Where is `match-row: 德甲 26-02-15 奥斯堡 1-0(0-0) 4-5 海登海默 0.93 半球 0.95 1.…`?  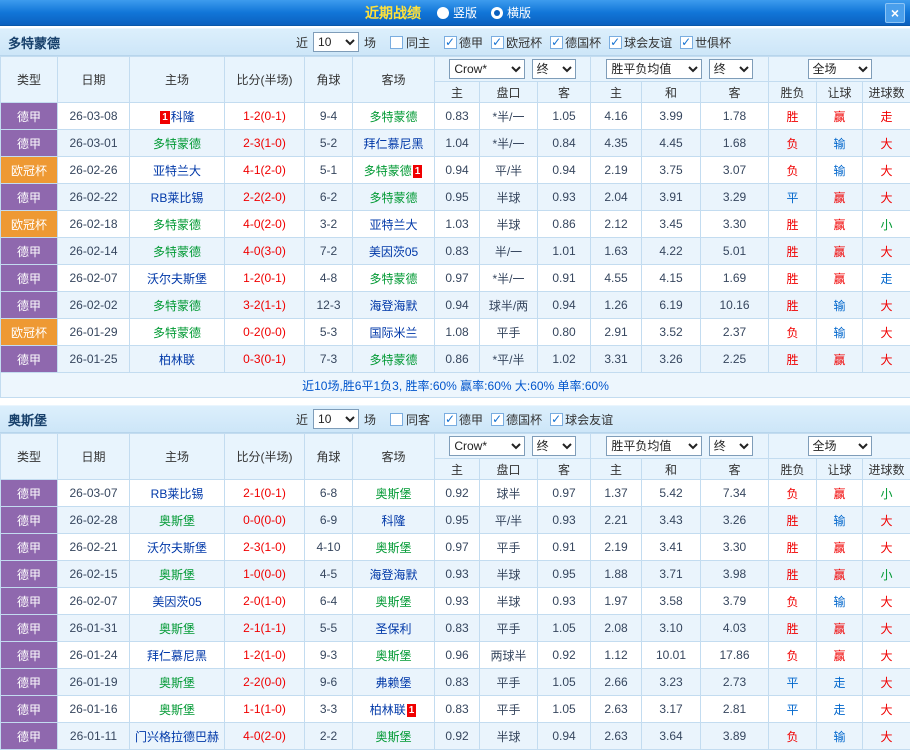 match-row: 德甲 26-02-15 奥斯堡 1-0(0-0) 4-5 海登海默 0.93 半球 0.95 1.… is located at coordinates (455, 574).